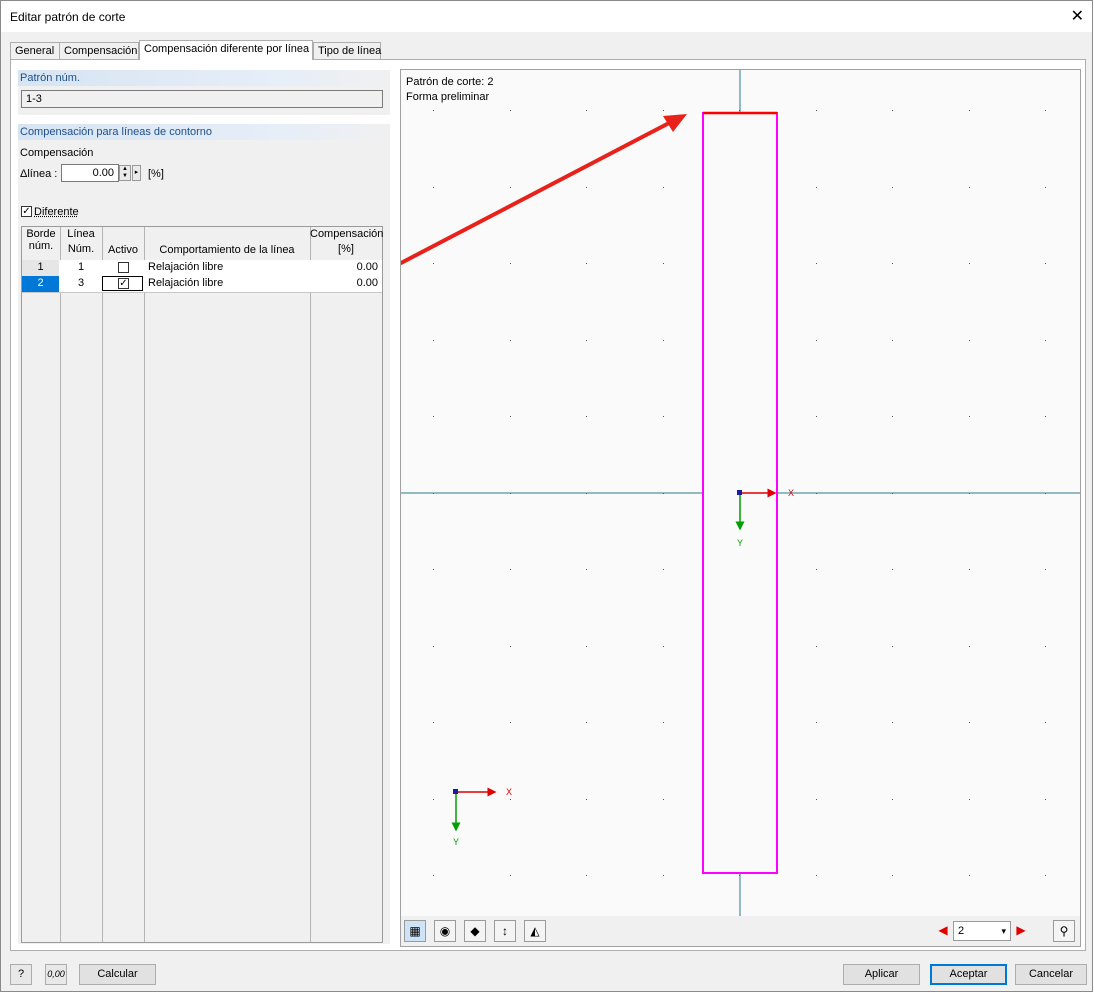 The image size is (1094, 993). I want to click on view-icon: ◉, so click(445, 931).